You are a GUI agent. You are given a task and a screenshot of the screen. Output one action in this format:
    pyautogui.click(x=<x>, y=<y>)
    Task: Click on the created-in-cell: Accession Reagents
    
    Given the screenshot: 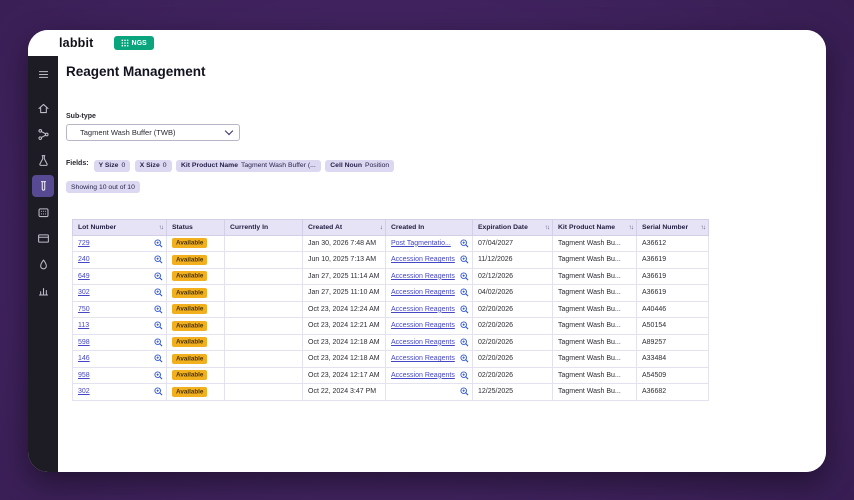 What is the action you would take?
    pyautogui.click(x=429, y=375)
    